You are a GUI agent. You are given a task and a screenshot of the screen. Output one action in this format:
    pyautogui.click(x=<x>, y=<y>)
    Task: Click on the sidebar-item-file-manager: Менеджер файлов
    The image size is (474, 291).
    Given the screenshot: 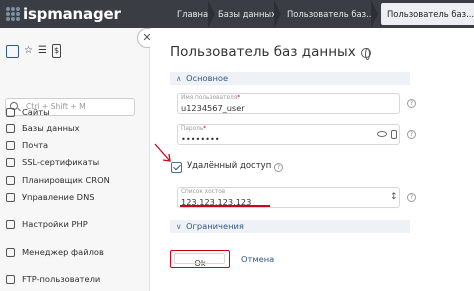 What is the action you would take?
    pyautogui.click(x=75, y=252)
    